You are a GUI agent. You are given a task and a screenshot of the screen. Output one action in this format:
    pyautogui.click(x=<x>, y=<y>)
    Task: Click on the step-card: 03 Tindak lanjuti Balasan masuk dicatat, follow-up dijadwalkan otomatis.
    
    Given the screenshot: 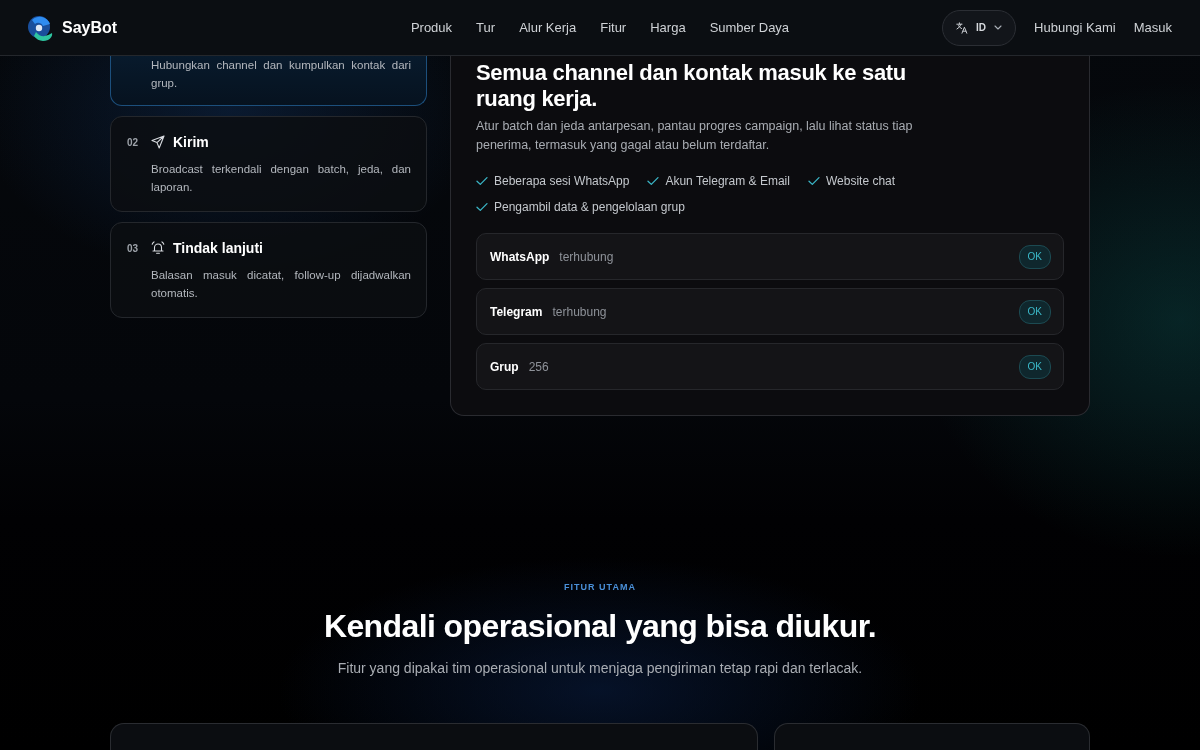 What is the action you would take?
    pyautogui.click(x=268, y=270)
    